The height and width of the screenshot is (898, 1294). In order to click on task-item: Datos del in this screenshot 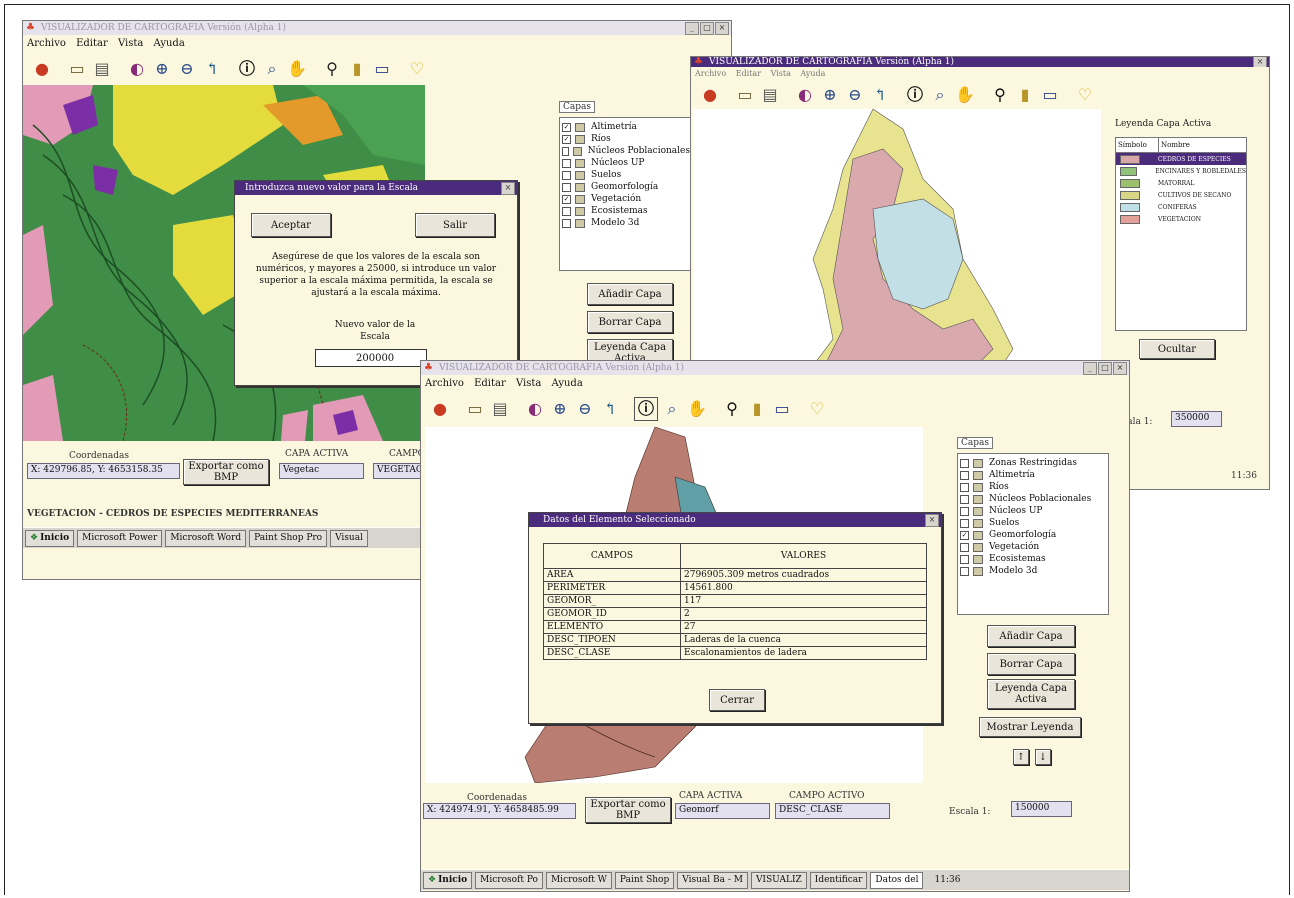, I will do `click(897, 880)`.